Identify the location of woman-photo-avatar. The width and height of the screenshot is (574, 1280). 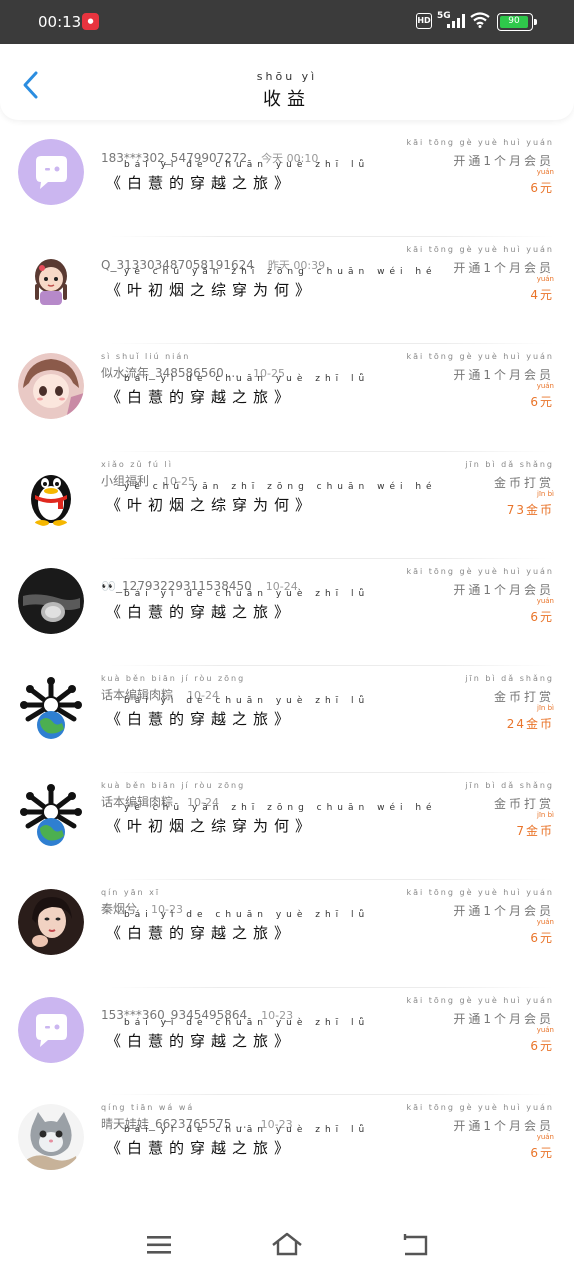
(51, 922).